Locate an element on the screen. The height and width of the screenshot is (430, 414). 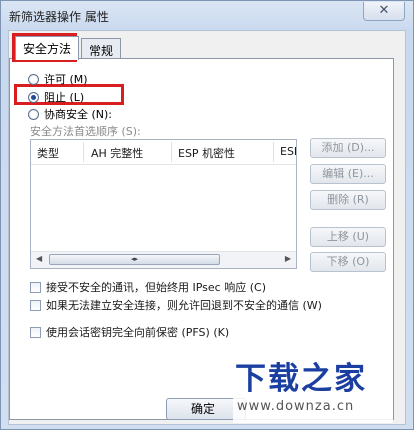
remove-button: 删除 (R) is located at coordinates (348, 200).